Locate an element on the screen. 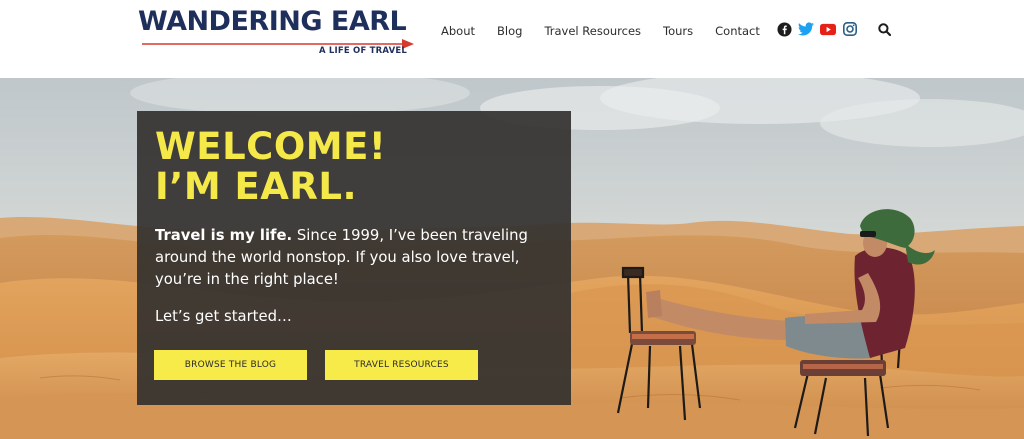  hero-title-line-1: WELCOME! is located at coordinates (271, 146).